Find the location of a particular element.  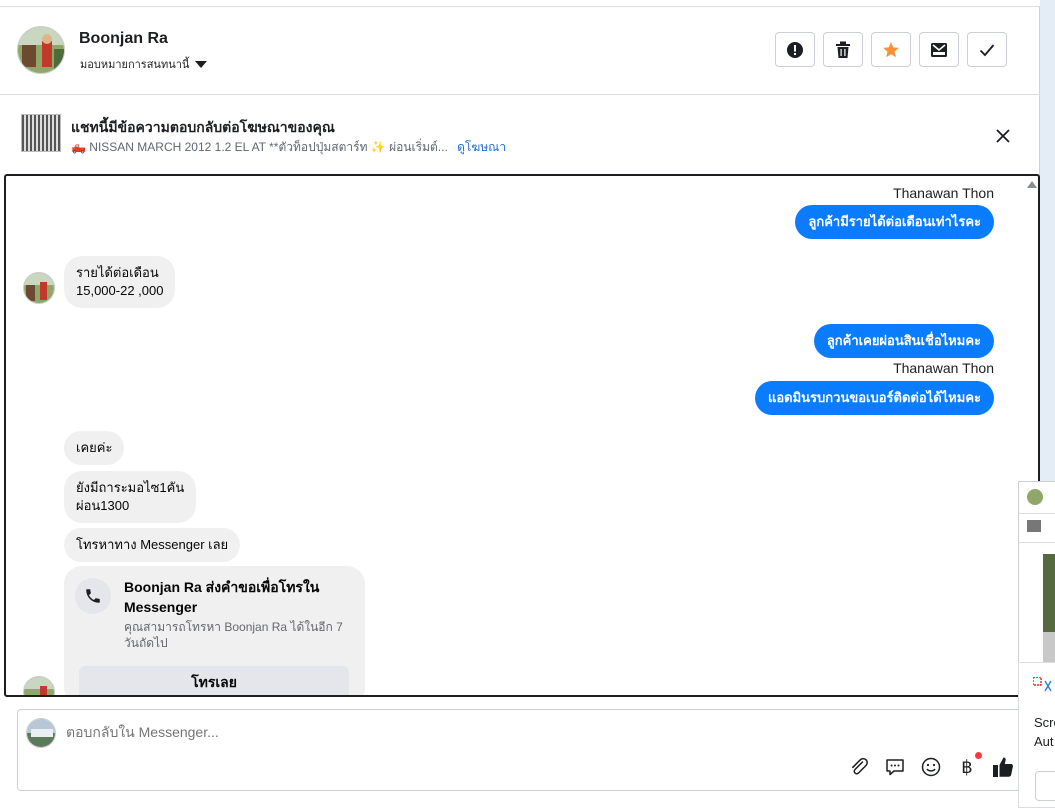

header-actions is located at coordinates (891, 49).